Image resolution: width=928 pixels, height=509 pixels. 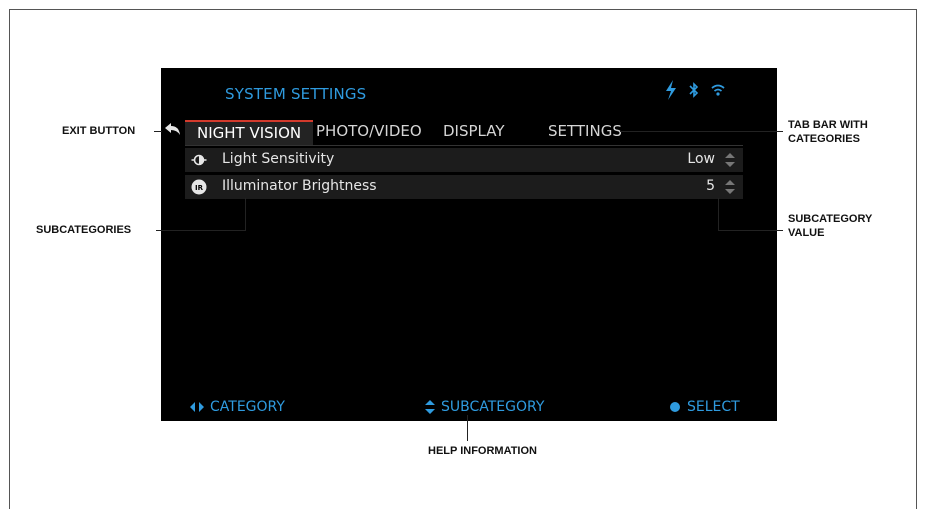 I want to click on annotation-tab-bar-line2: CATEGORIES, so click(x=824, y=139).